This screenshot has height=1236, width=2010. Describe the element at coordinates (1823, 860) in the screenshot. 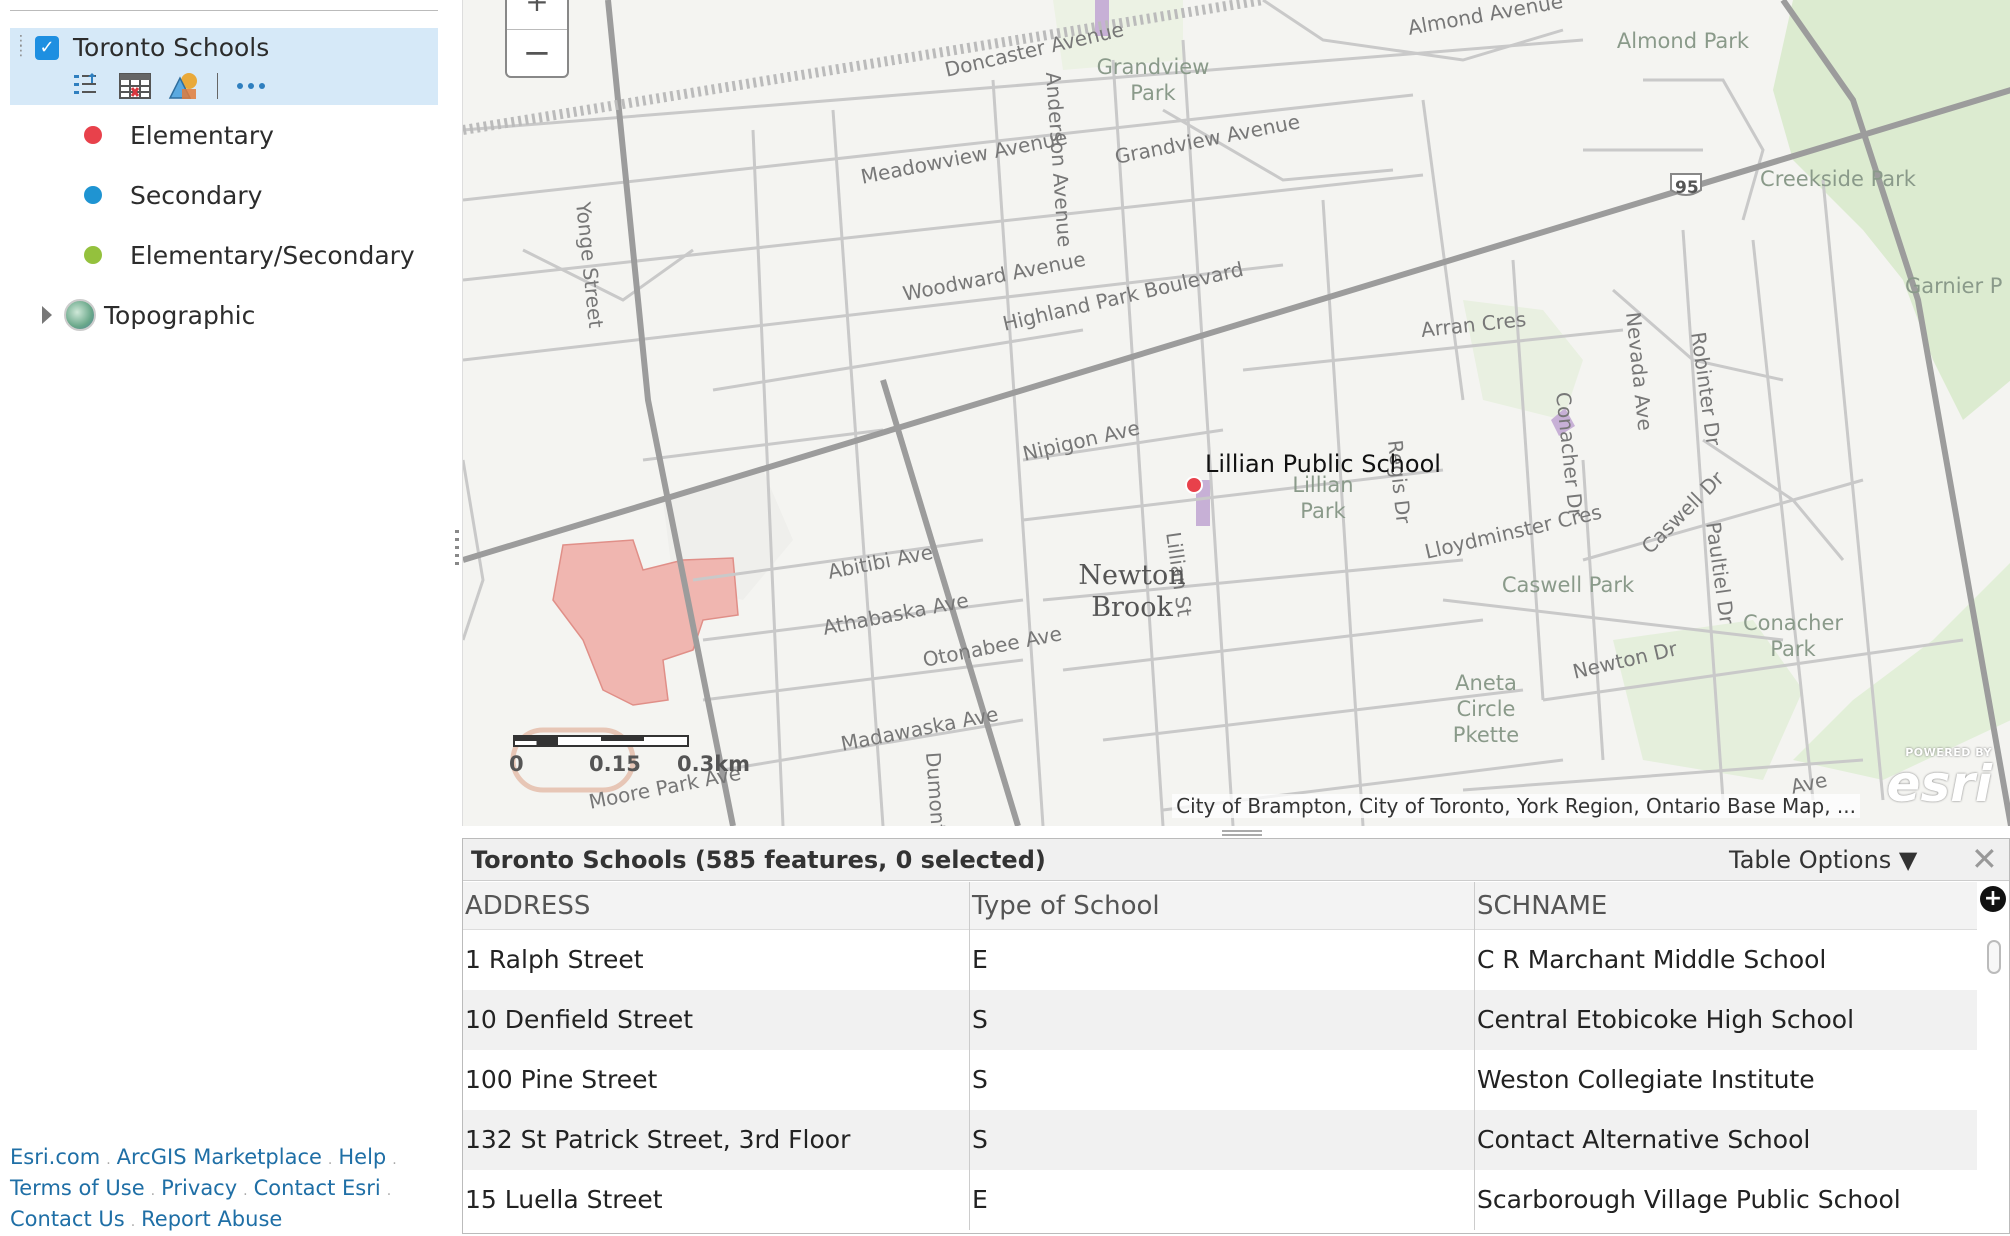

I see `table-options-menu: Table Options ▼` at that location.